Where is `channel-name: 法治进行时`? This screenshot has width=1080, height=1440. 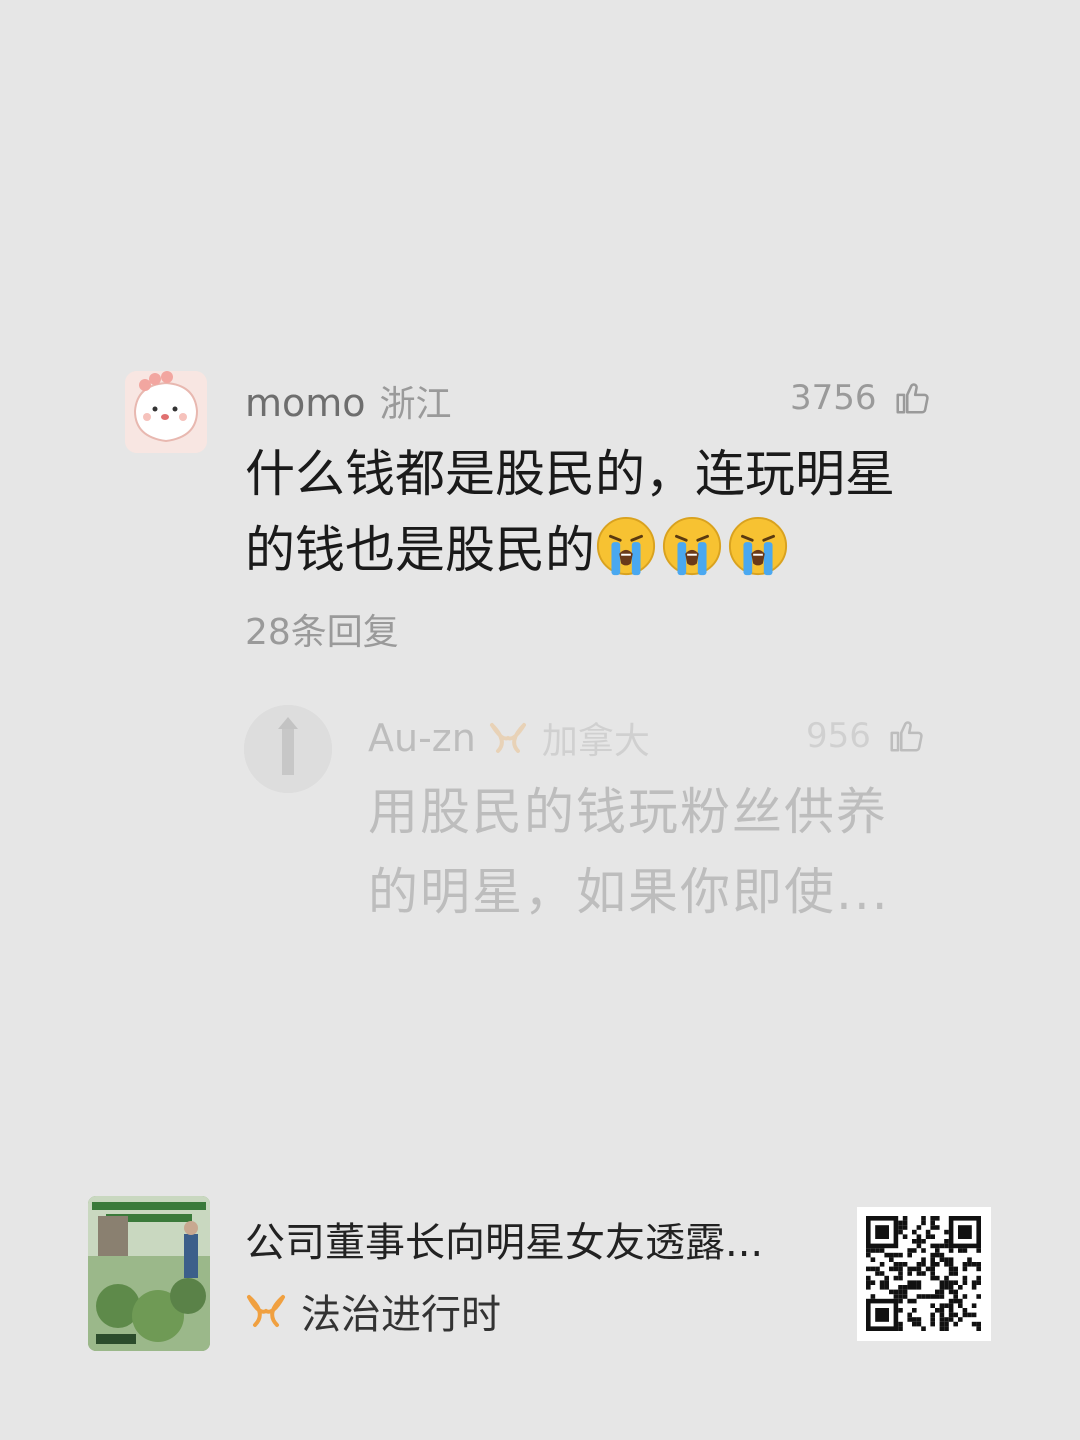
channel-name: 法治进行时 is located at coordinates (401, 1315).